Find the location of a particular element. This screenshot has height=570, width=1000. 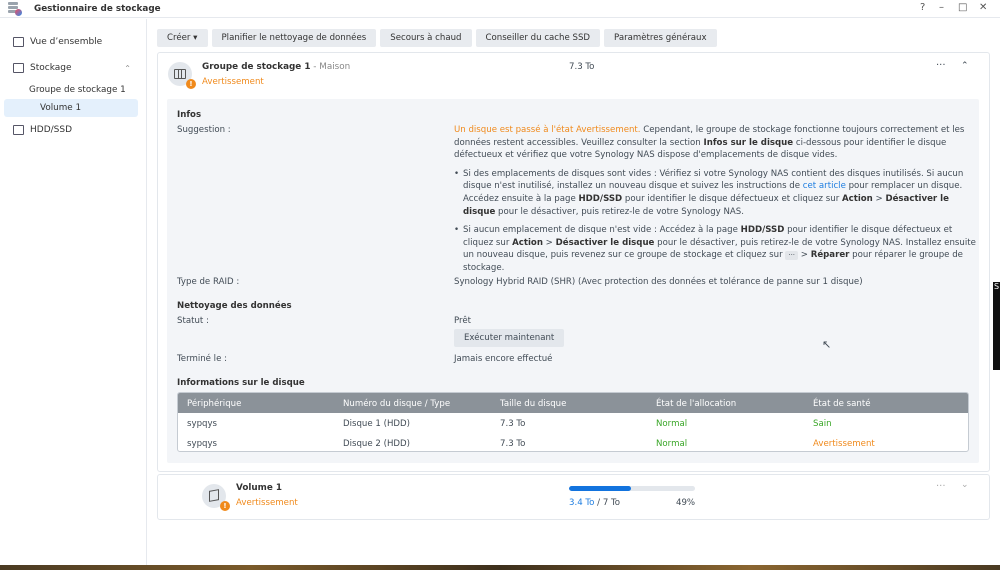

storage-pool-icon: ! is located at coordinates (182, 75).